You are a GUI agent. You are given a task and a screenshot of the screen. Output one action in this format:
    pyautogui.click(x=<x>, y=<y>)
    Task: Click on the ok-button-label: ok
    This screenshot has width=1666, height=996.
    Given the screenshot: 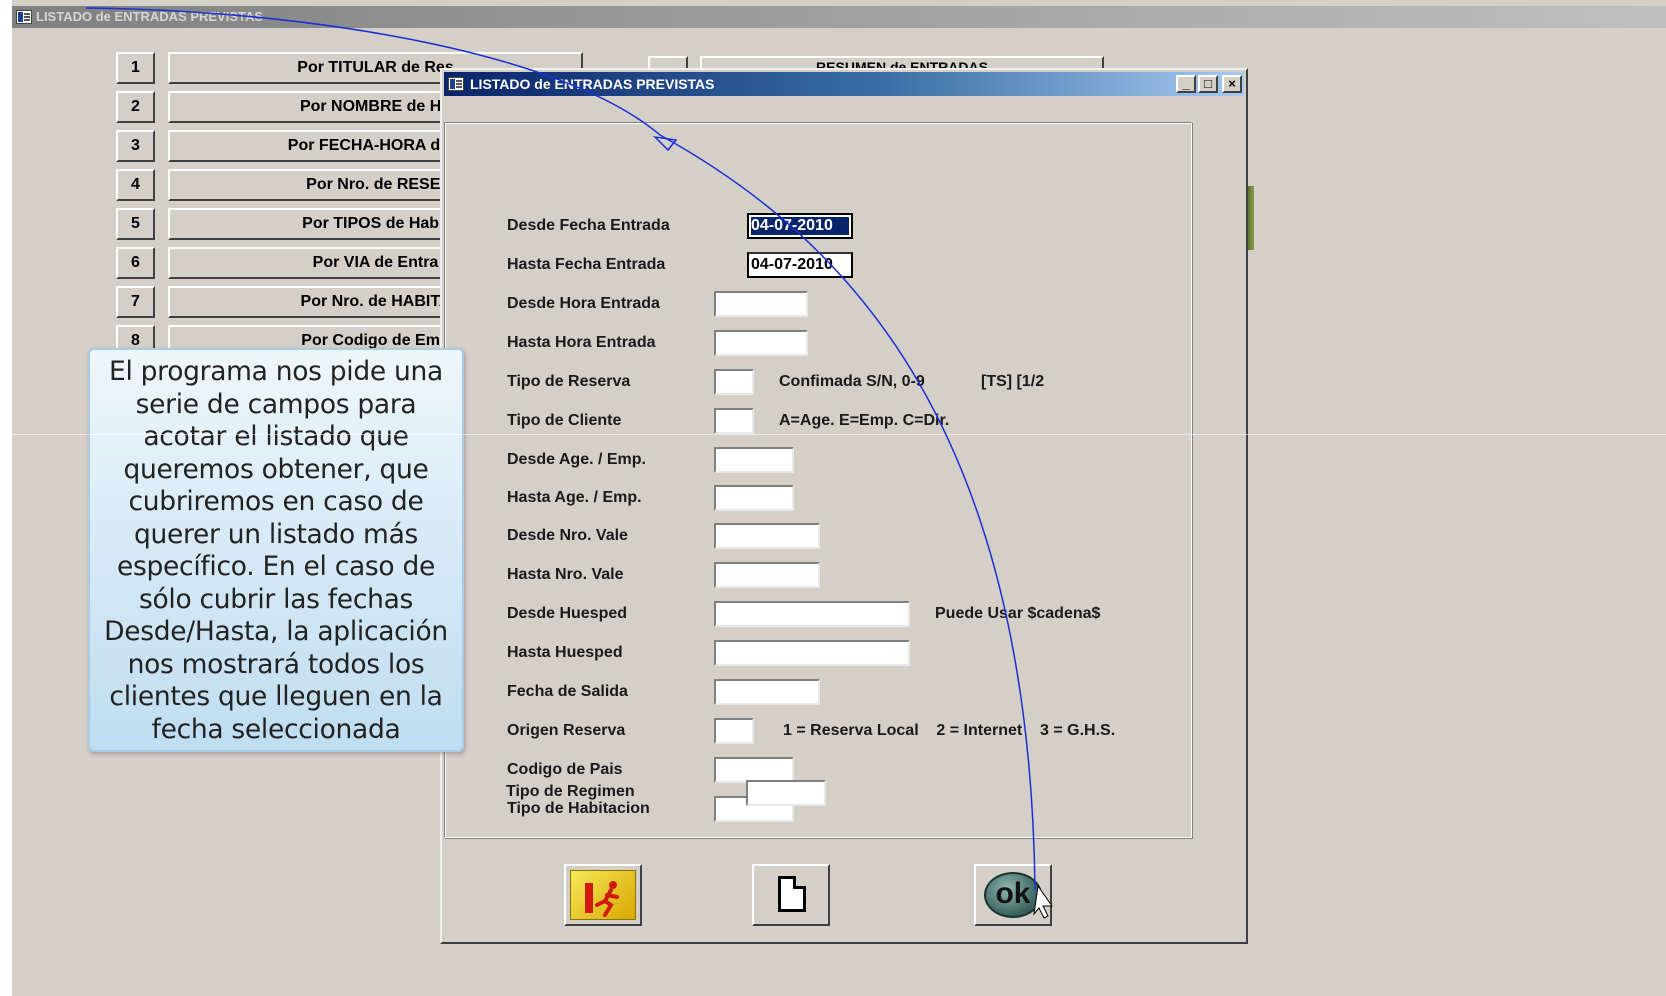 What is the action you would take?
    pyautogui.click(x=1013, y=895)
    